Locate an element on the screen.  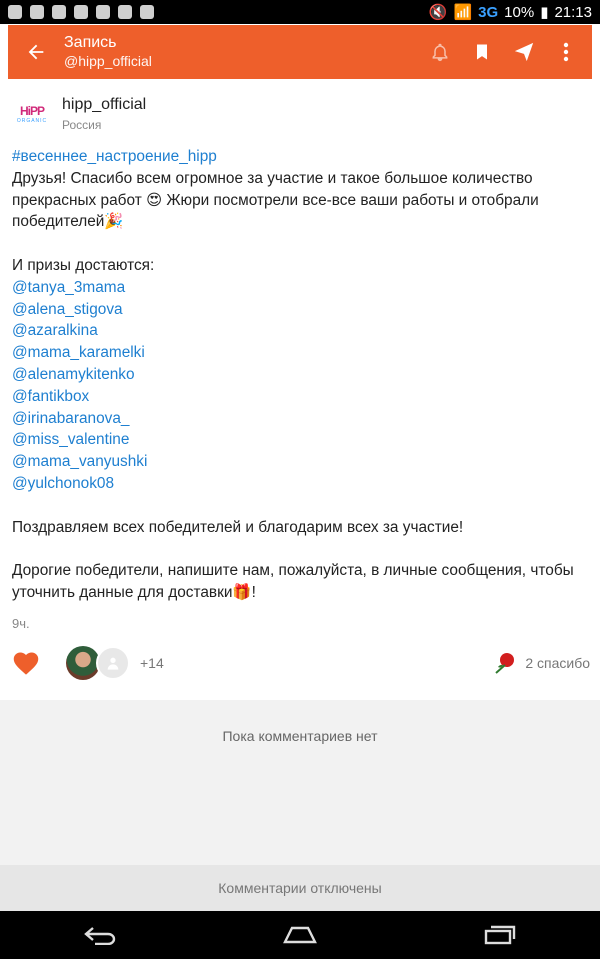
network-type: 3G is located at coordinates (488, 12).